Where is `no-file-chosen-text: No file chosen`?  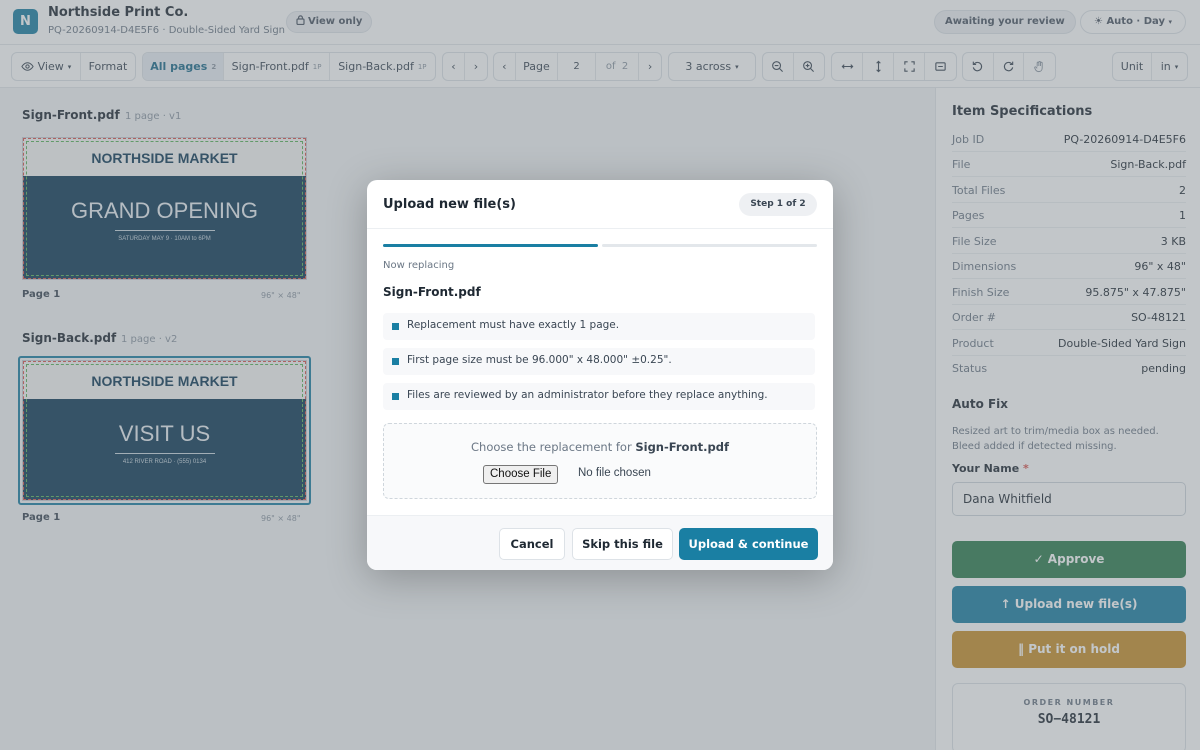 no-file-chosen-text: No file chosen is located at coordinates (614, 473).